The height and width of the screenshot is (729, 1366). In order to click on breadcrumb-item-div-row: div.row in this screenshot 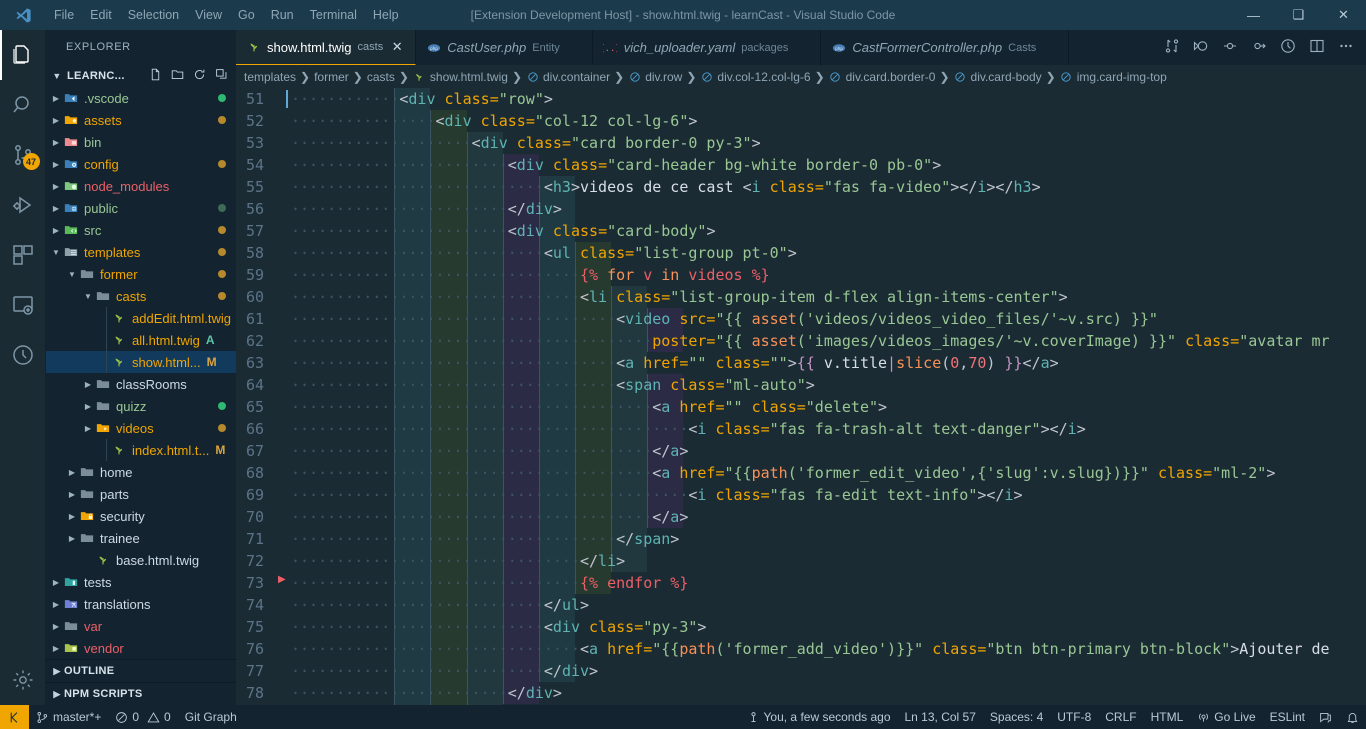, I will do `click(655, 77)`.